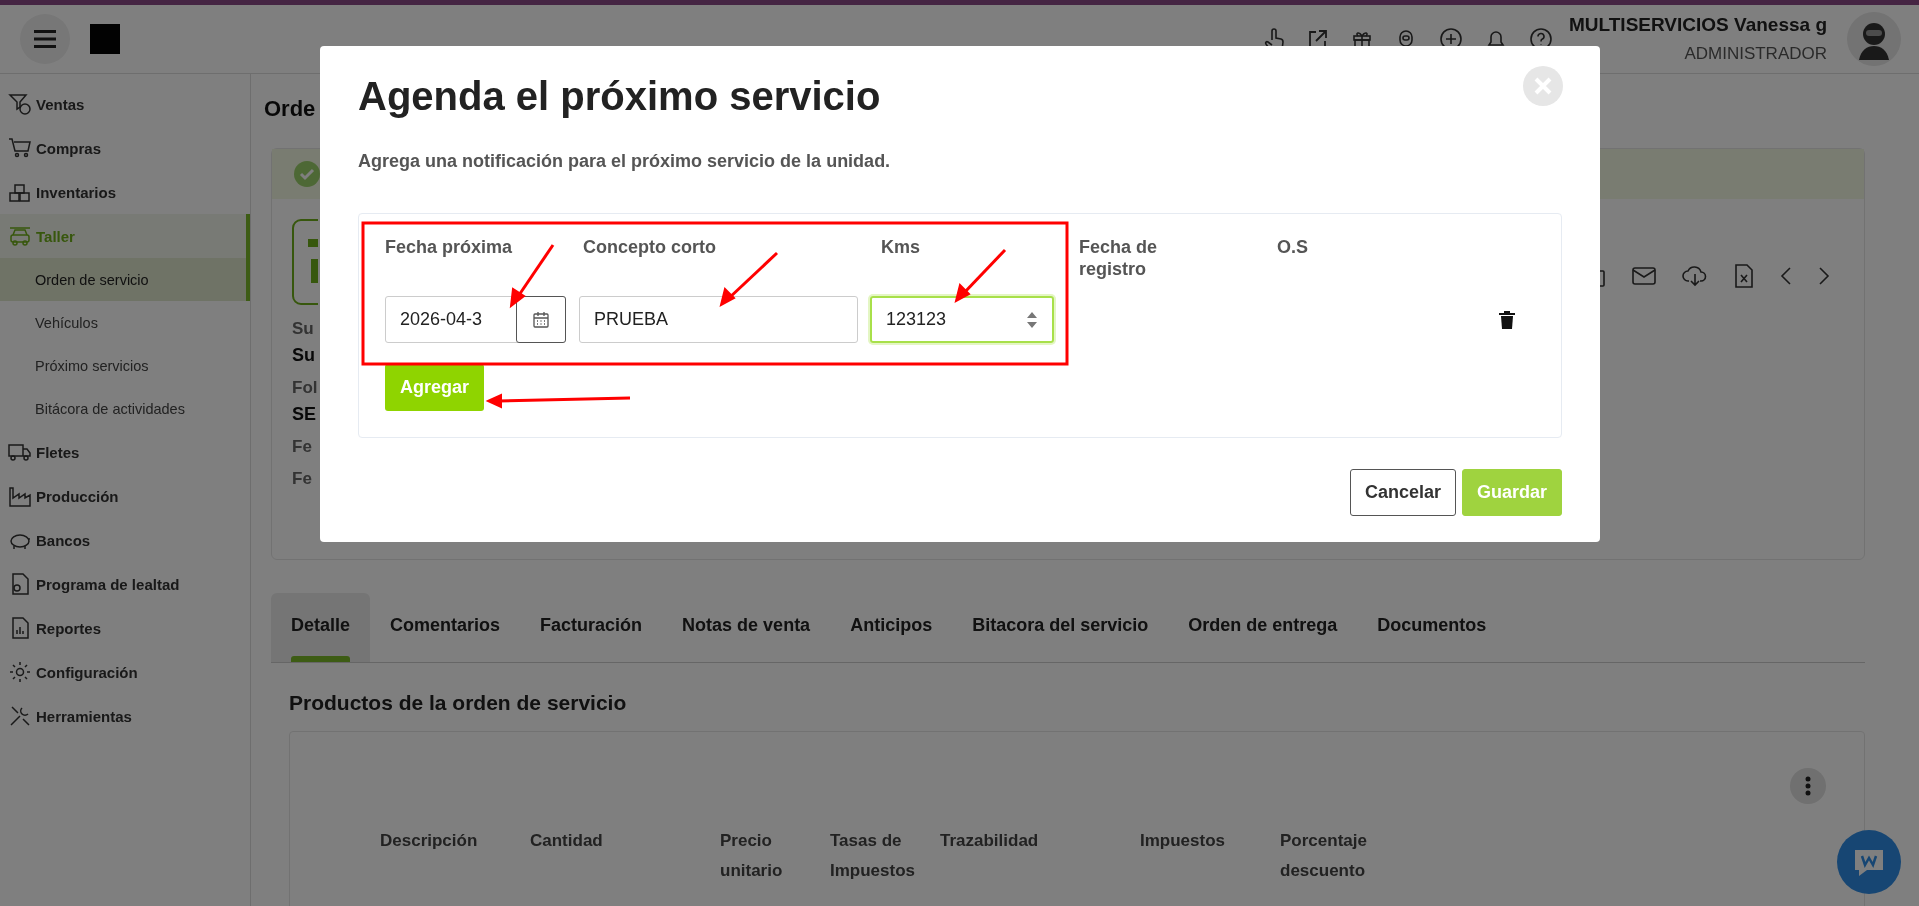 Image resolution: width=1919 pixels, height=906 pixels. I want to click on chat-icon, so click(1869, 862).